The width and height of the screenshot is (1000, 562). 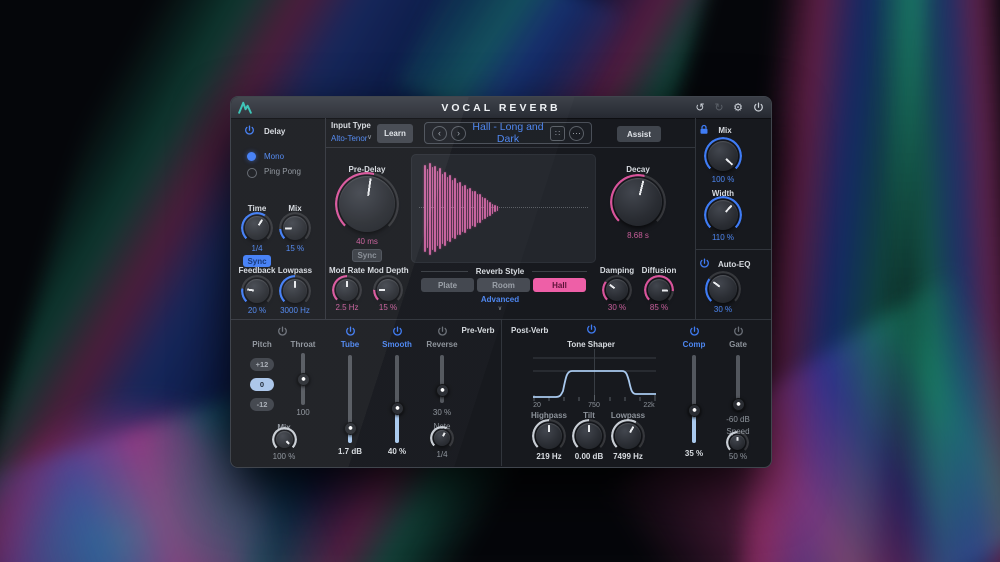 What do you see at coordinates (758, 107) in the screenshot?
I see `master-power-icon` at bounding box center [758, 107].